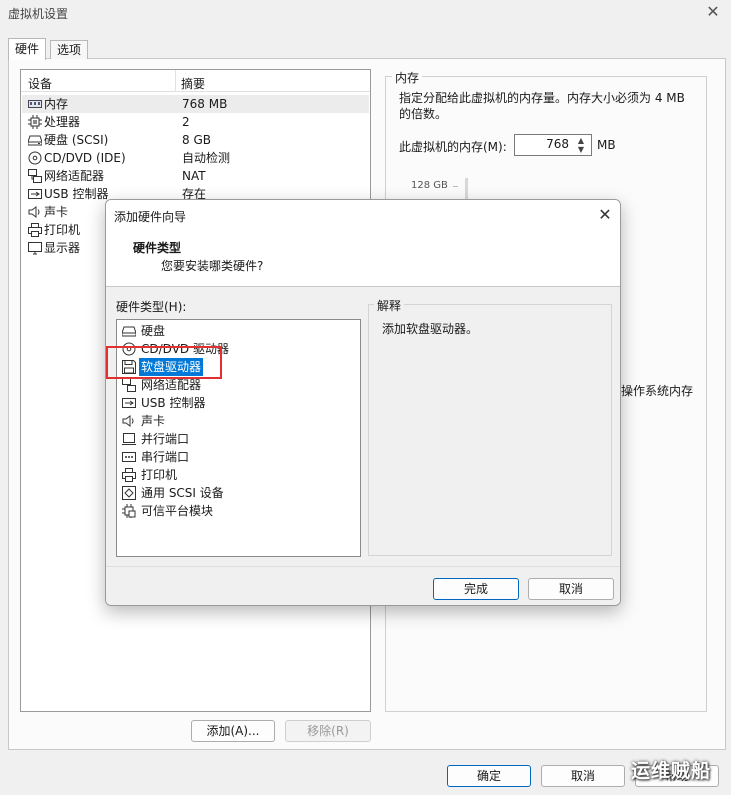 The height and width of the screenshot is (795, 731). What do you see at coordinates (129, 457) in the screenshot?
I see `serial-port-icon` at bounding box center [129, 457].